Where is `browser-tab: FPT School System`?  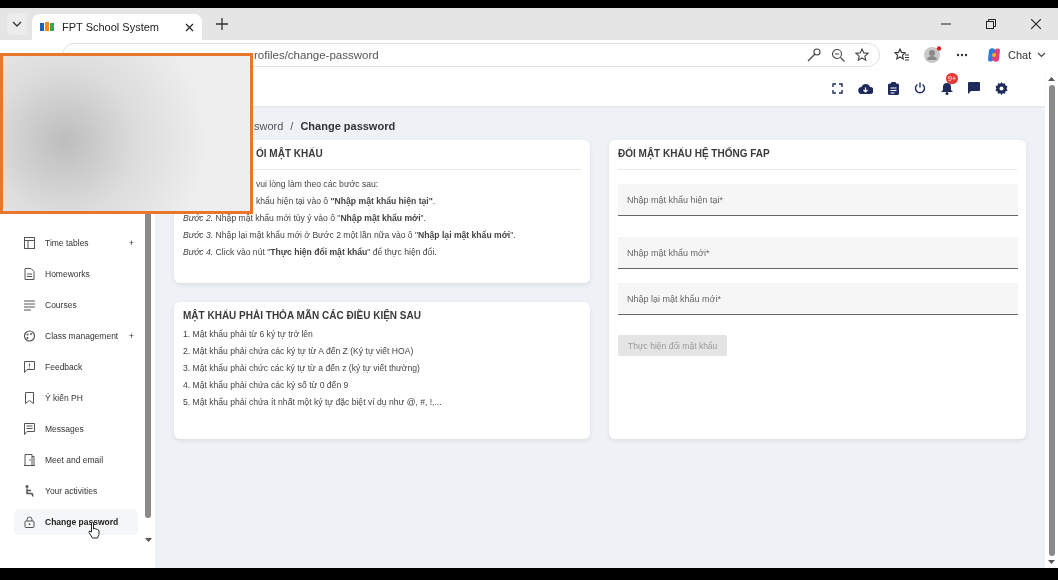
browser-tab: FPT School System is located at coordinates (117, 27).